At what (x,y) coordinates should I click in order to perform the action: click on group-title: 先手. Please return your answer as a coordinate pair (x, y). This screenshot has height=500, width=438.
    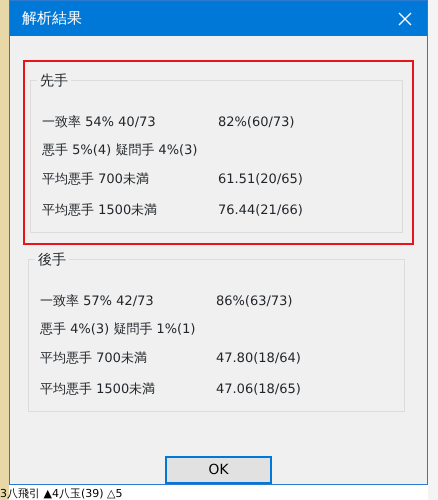
    Looking at the image, I should click on (54, 81).